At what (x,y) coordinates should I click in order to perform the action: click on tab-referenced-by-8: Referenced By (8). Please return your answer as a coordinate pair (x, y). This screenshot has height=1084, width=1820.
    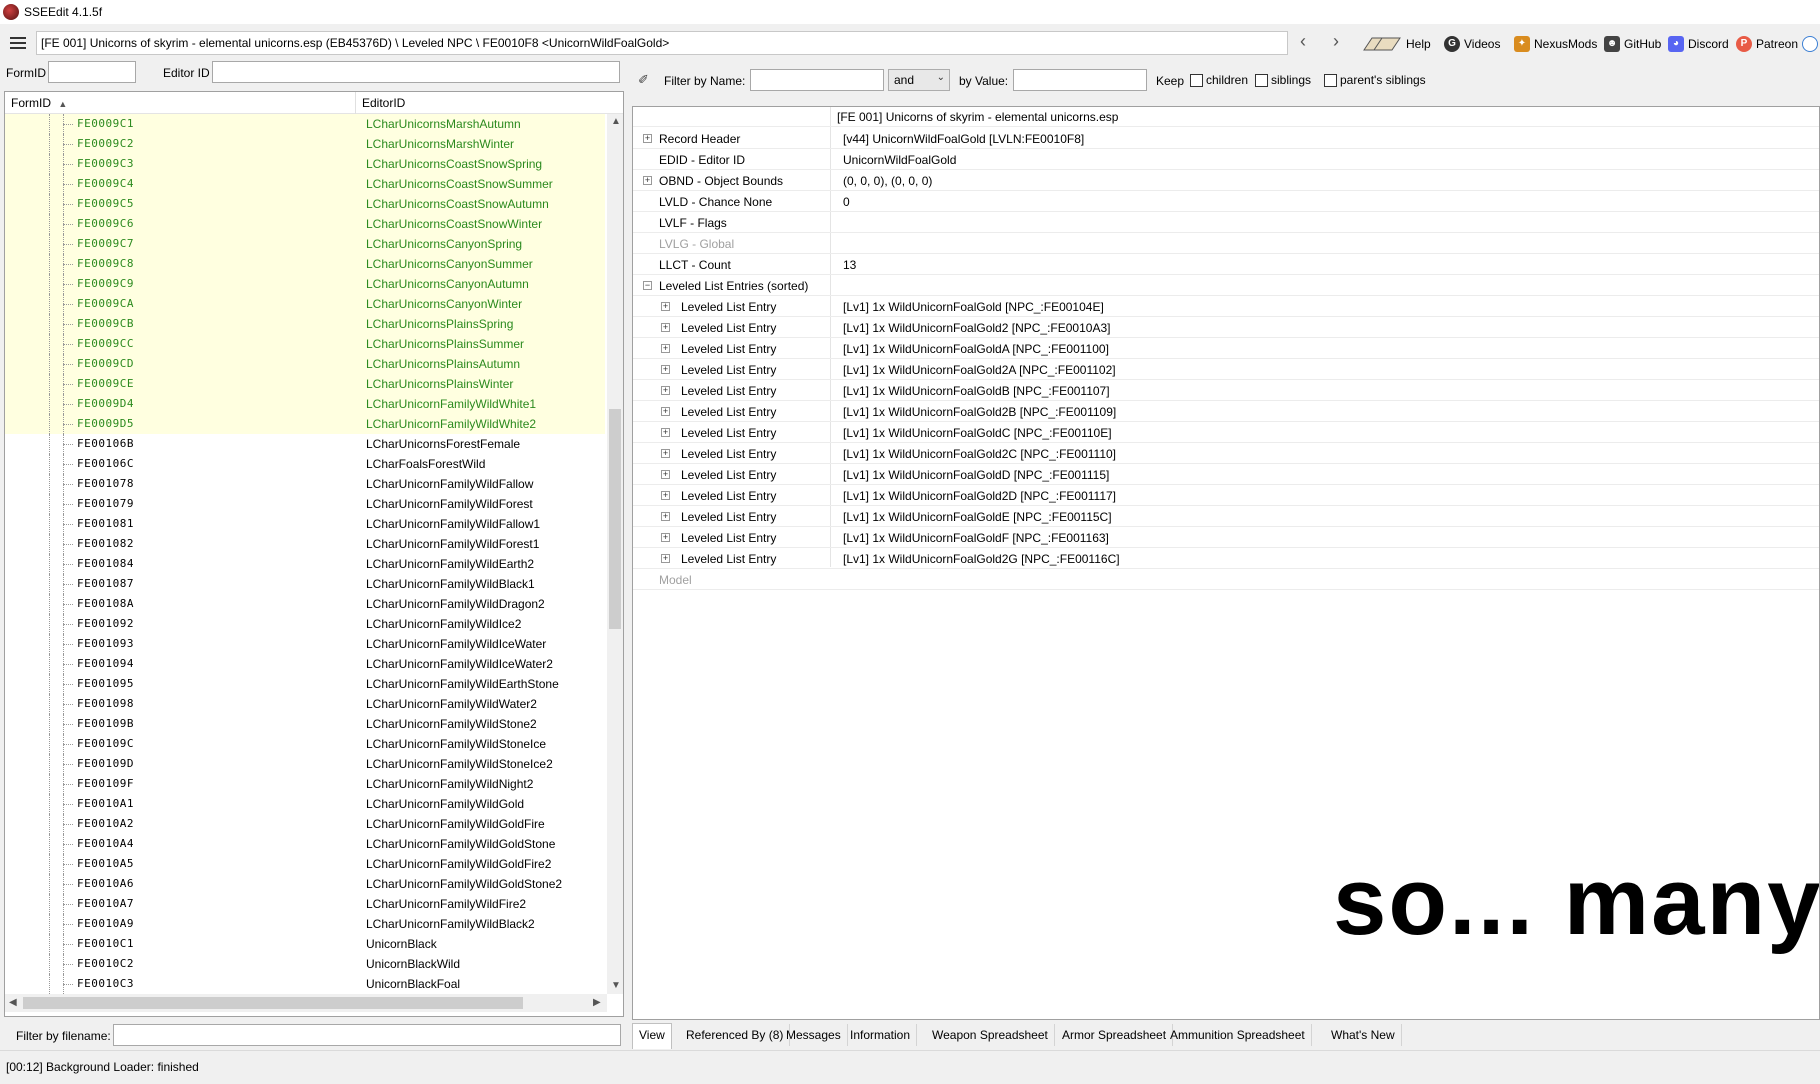
    Looking at the image, I should click on (735, 1035).